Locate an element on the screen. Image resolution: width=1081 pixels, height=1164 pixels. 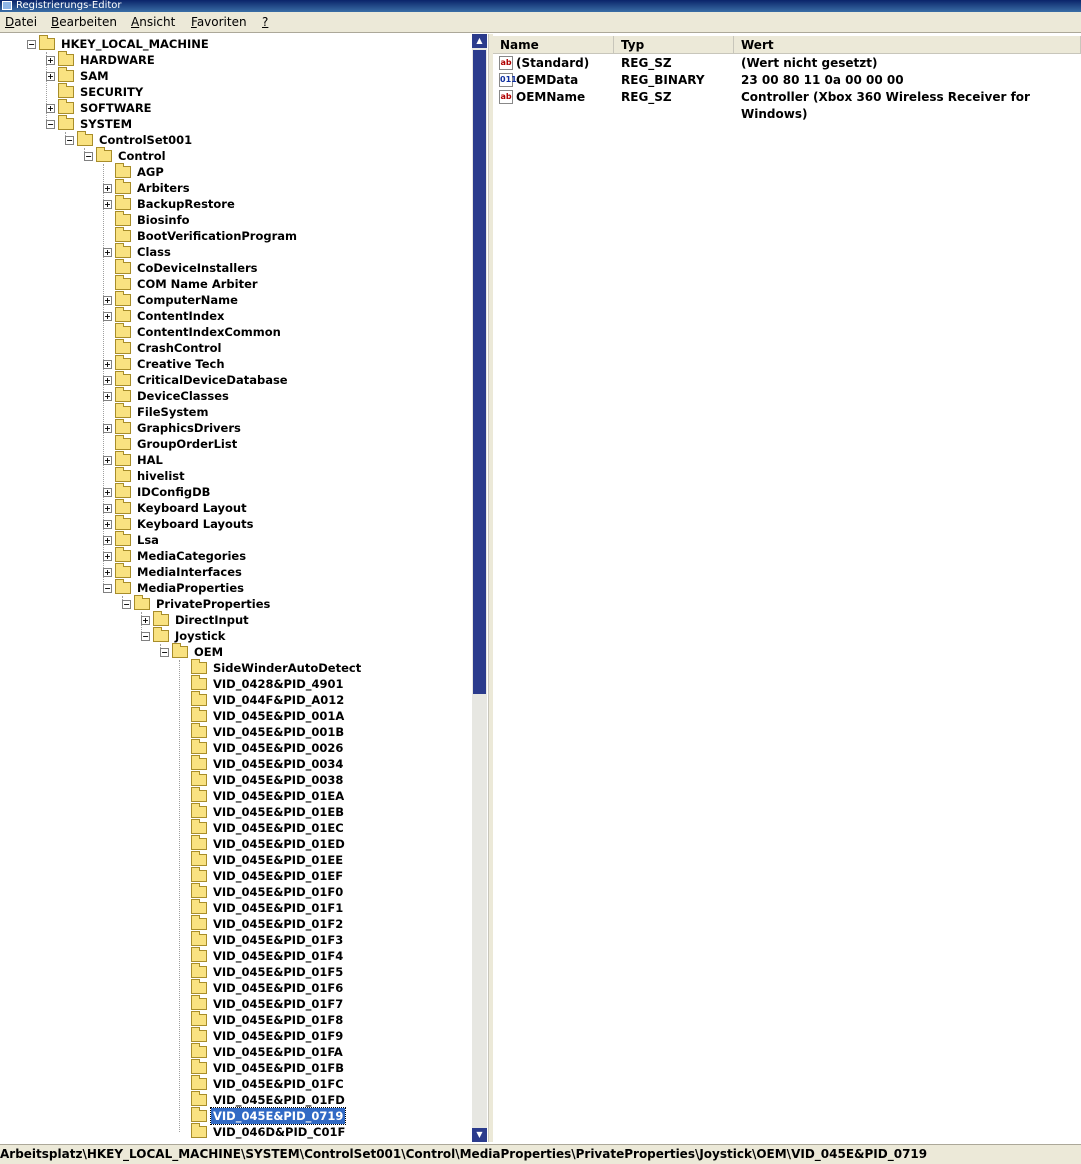
tree-node-label: HKEY_LOCAL_MACHINE is located at coordinates (135, 44).